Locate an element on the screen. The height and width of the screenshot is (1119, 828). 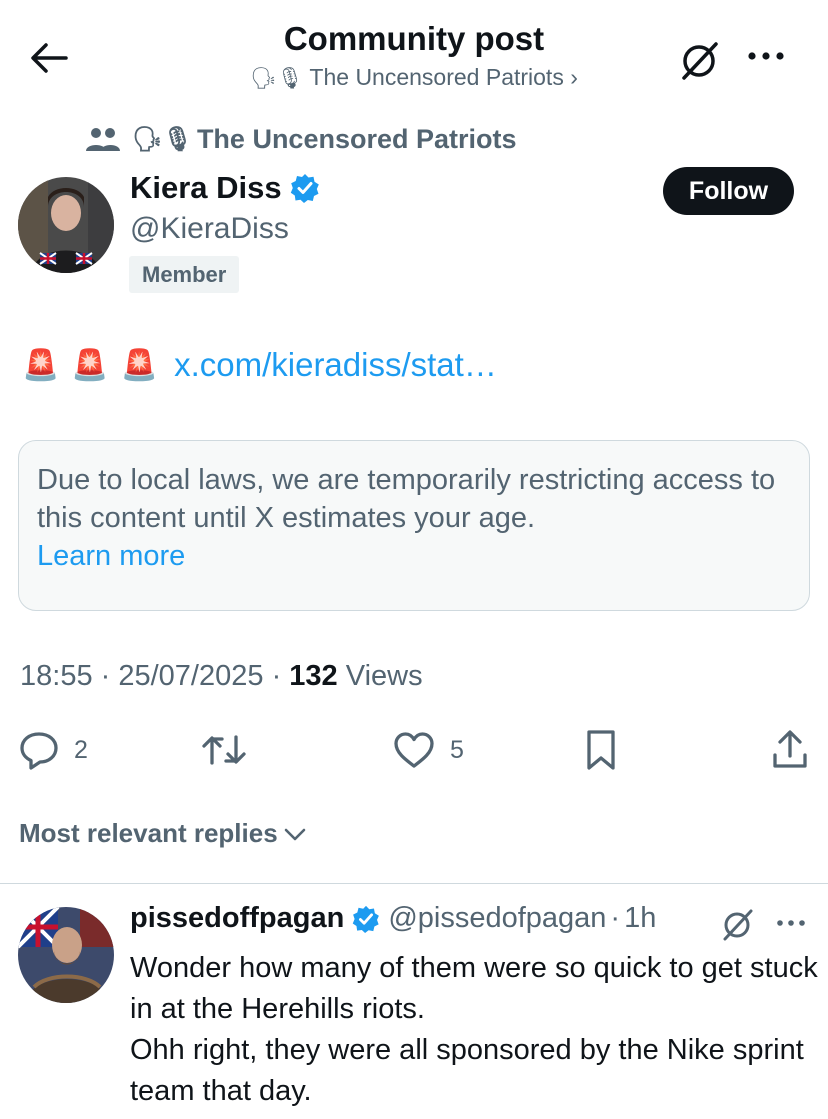
post-meta: 18:55 · 25/07/2025 · 132 Views is located at coordinates (221, 676).